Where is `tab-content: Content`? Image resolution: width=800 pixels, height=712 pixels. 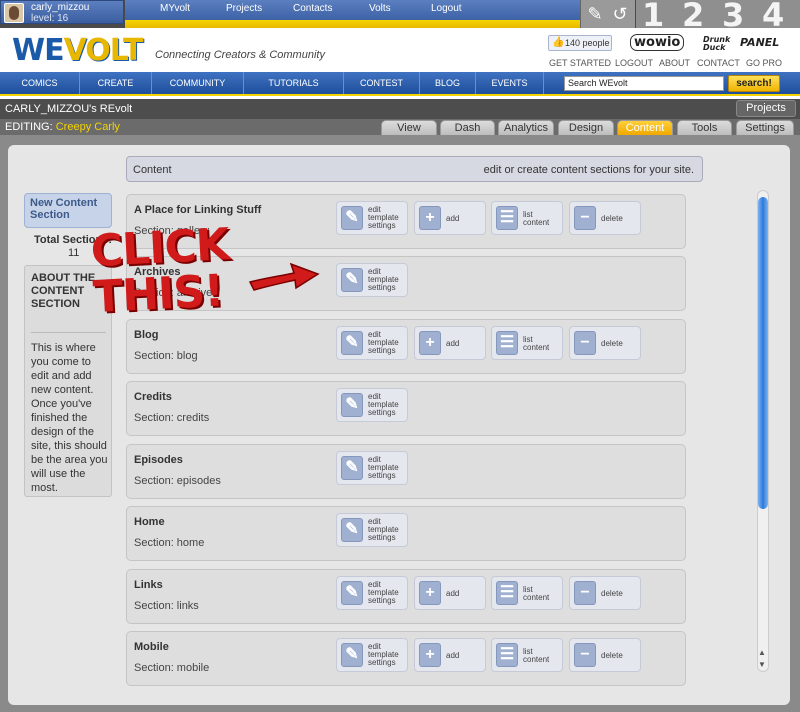 tab-content: Content is located at coordinates (645, 127).